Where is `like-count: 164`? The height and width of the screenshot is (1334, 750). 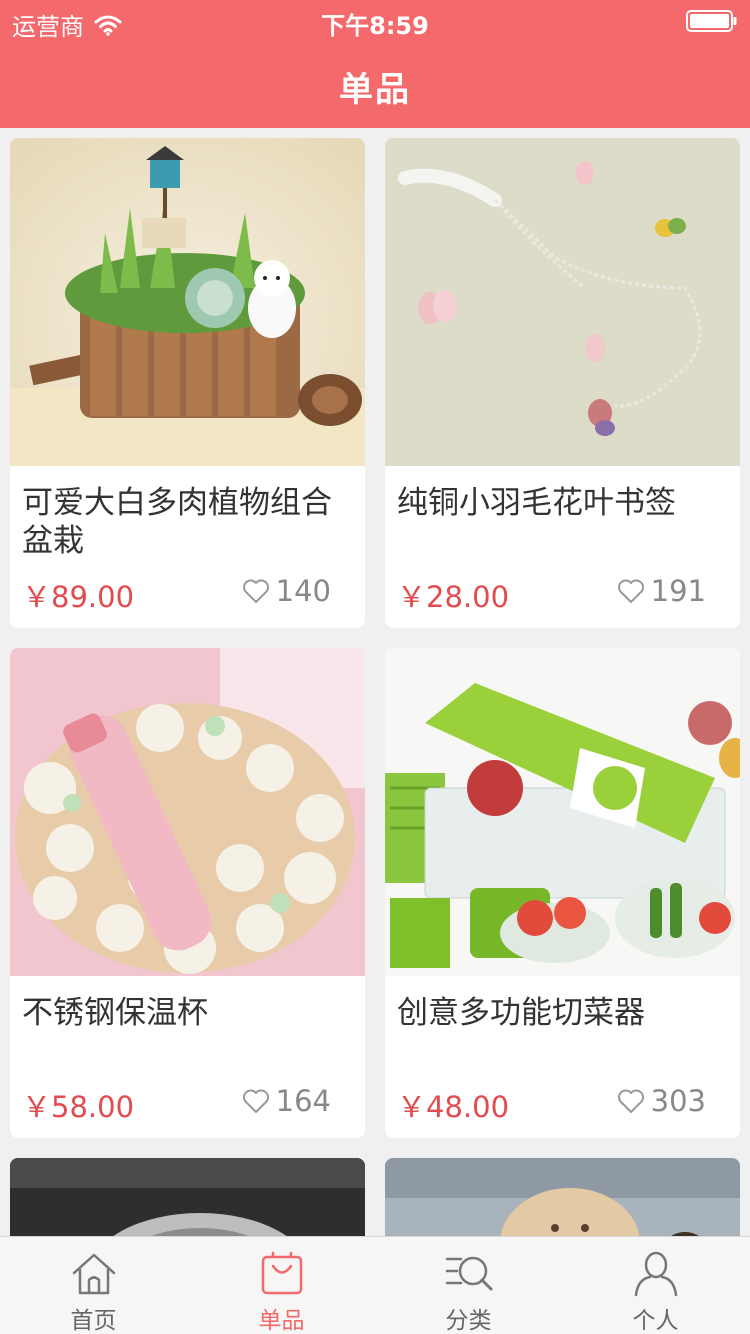 like-count: 164 is located at coordinates (286, 1101).